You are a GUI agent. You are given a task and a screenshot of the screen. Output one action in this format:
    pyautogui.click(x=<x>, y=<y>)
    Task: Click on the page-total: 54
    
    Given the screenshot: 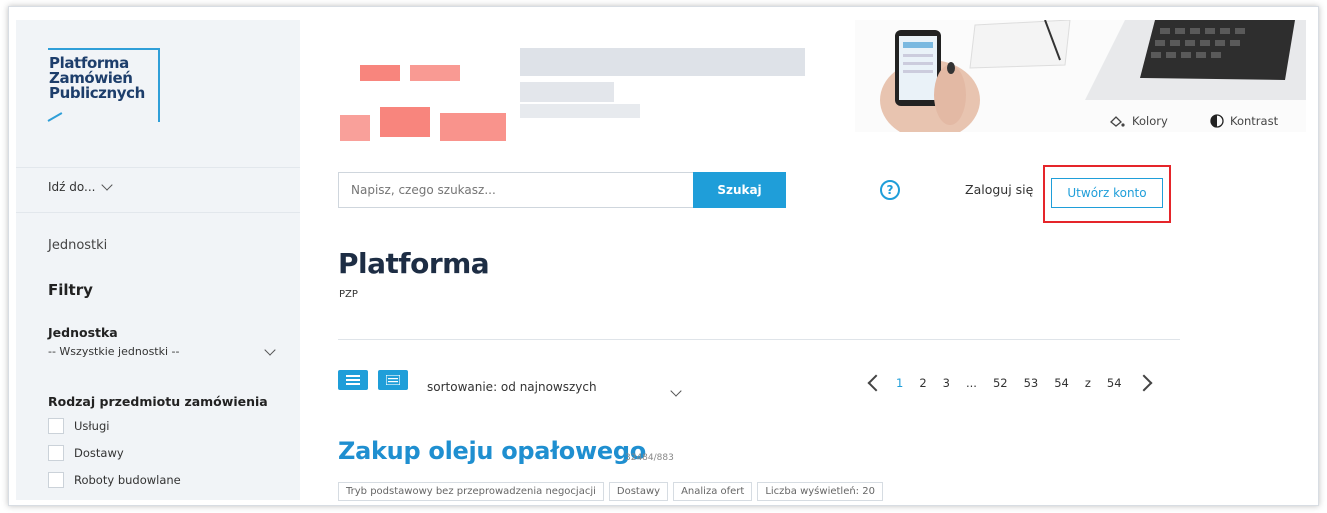 What is the action you would take?
    pyautogui.click(x=1114, y=383)
    